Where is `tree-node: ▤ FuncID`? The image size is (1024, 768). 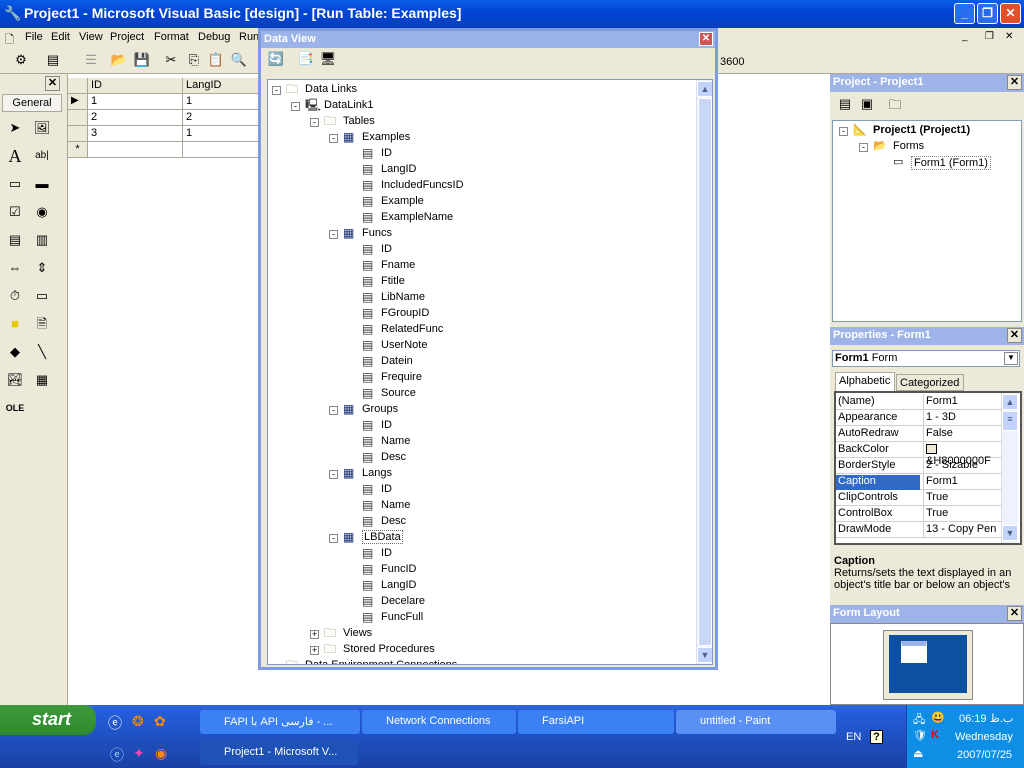 tree-node: ▤ FuncID is located at coordinates (530, 570).